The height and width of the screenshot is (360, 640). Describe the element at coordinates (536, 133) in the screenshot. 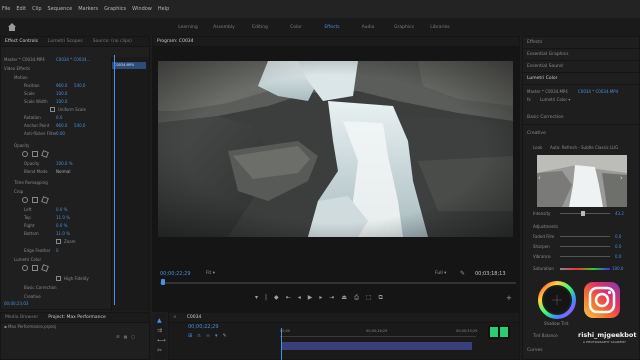

I see `lumetri-creative: Creative` at that location.